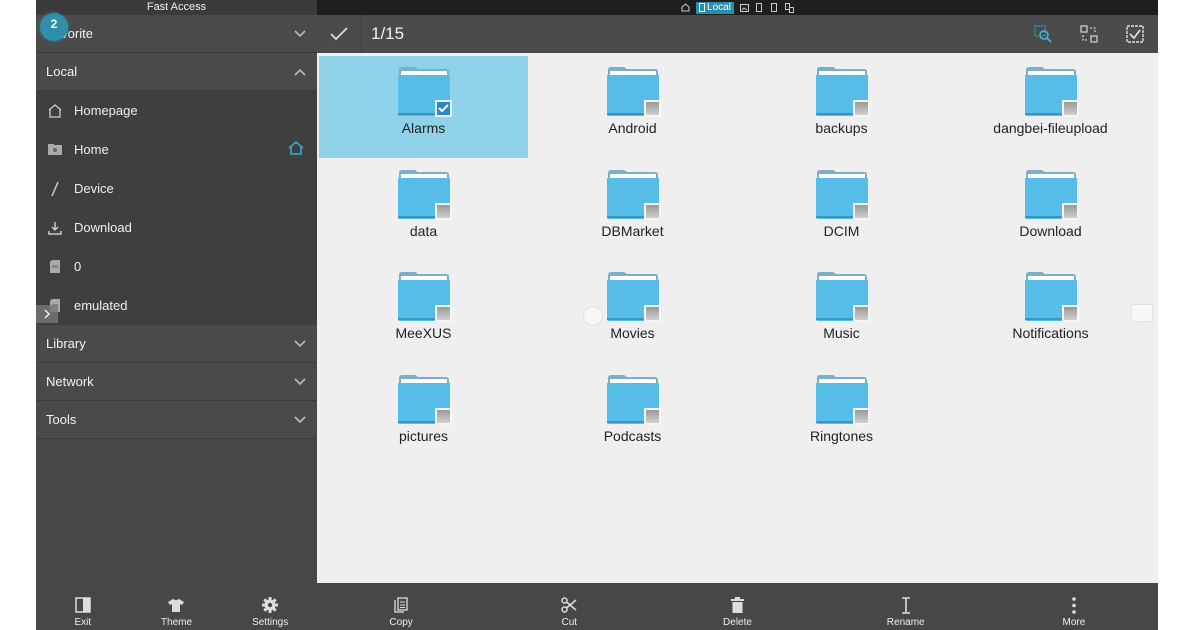 This screenshot has height=630, width=1200. What do you see at coordinates (737, 606) in the screenshot?
I see `delete-button: Delete` at bounding box center [737, 606].